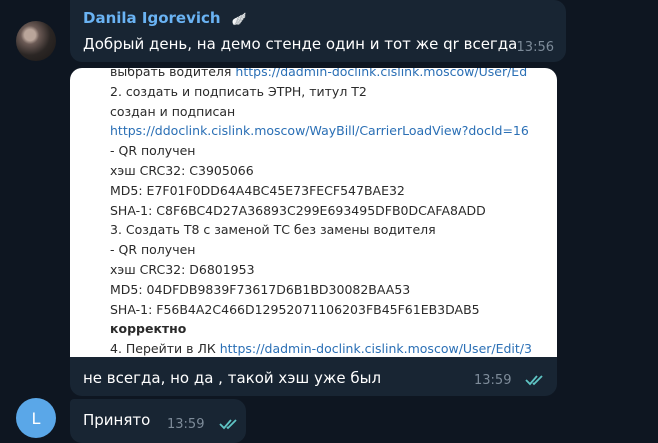  I want to click on screenshot-line-text: 2. создать и подписать ЭТРН, титул Т2, so click(238, 91).